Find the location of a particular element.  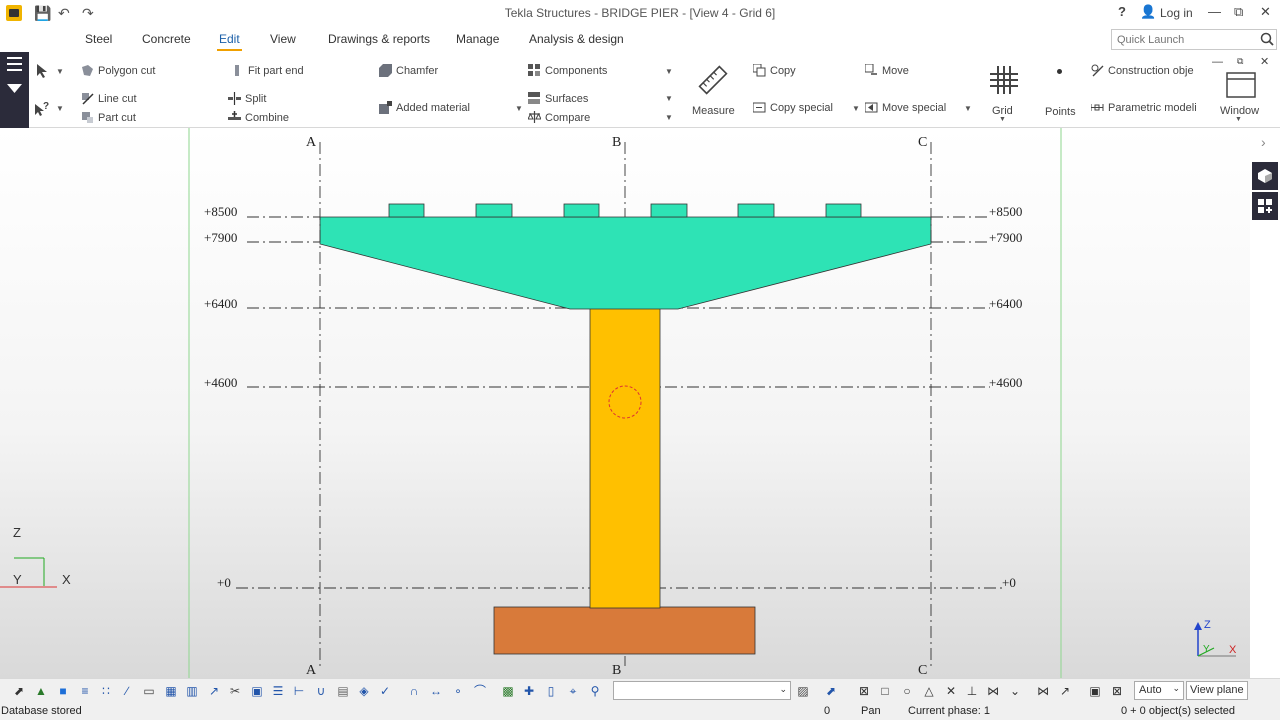

pier-column is located at coordinates (625, 458).